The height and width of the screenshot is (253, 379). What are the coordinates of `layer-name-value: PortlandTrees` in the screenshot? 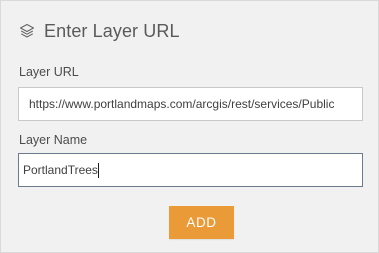 It's located at (60, 170).